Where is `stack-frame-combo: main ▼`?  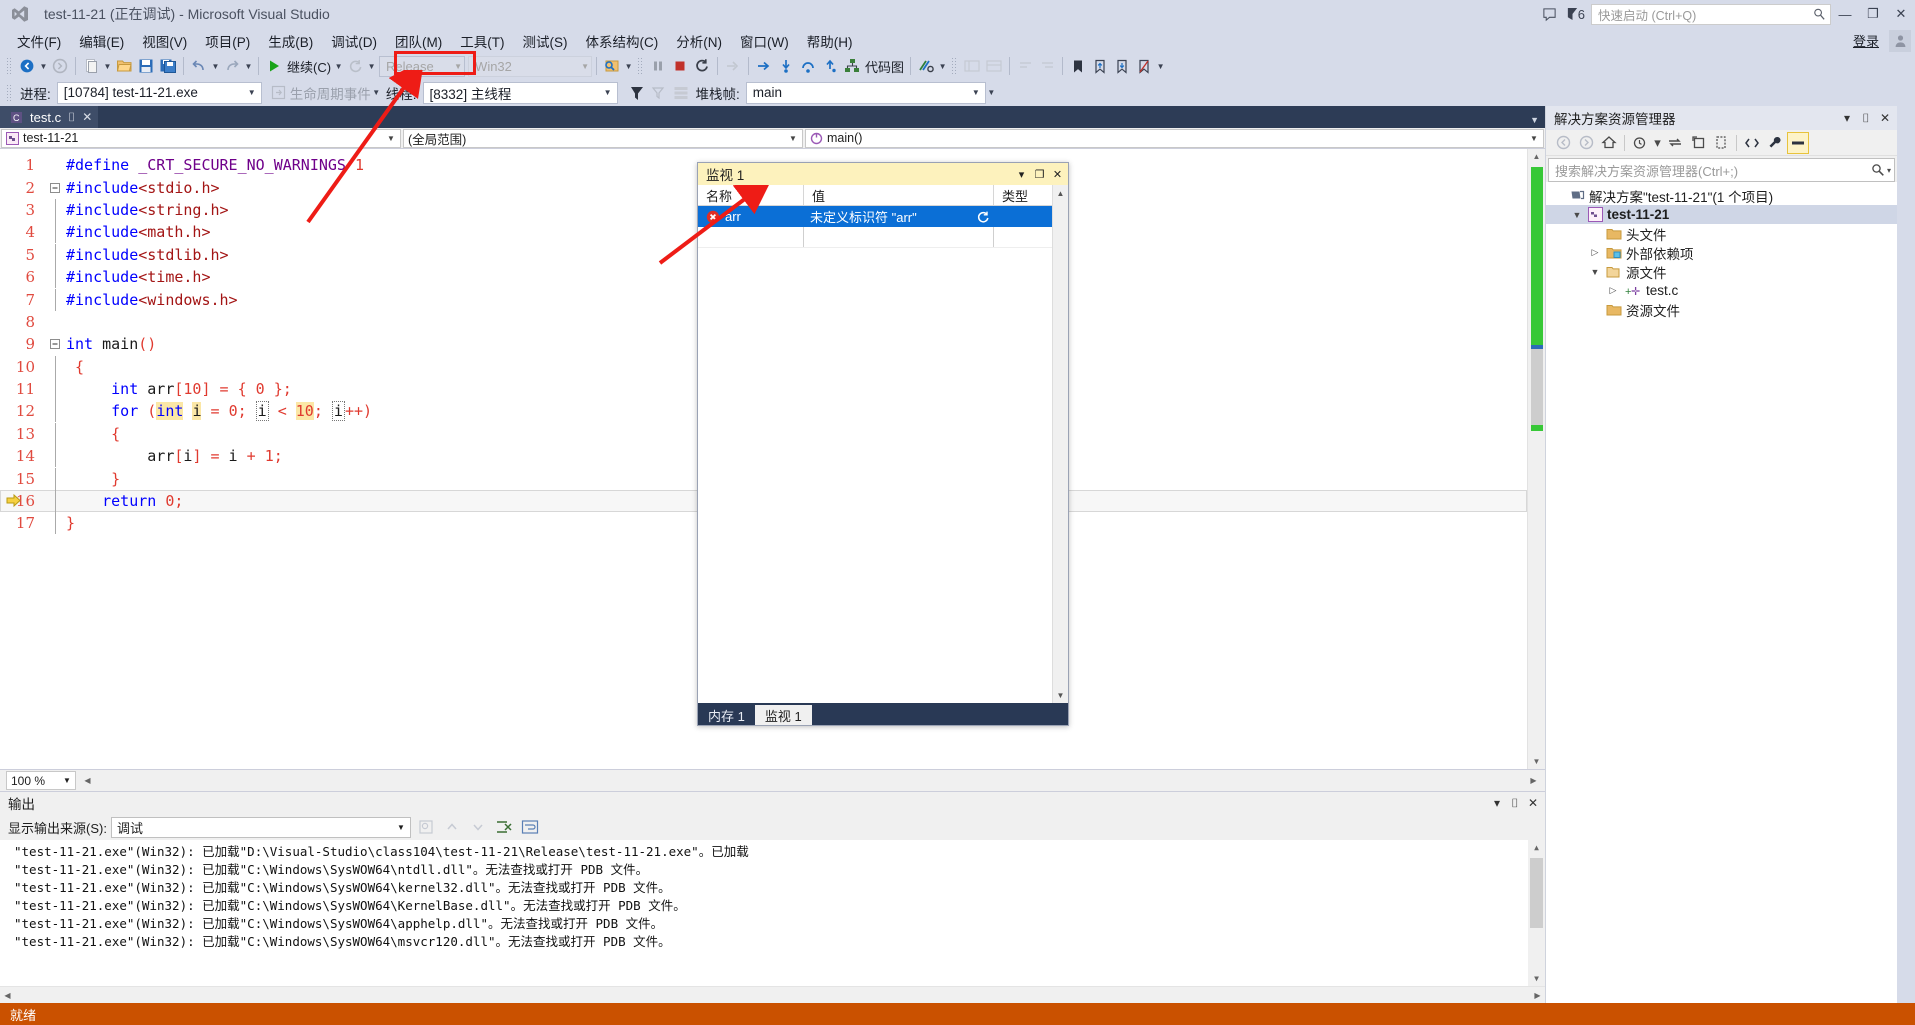 stack-frame-combo: main ▼ is located at coordinates (865, 92).